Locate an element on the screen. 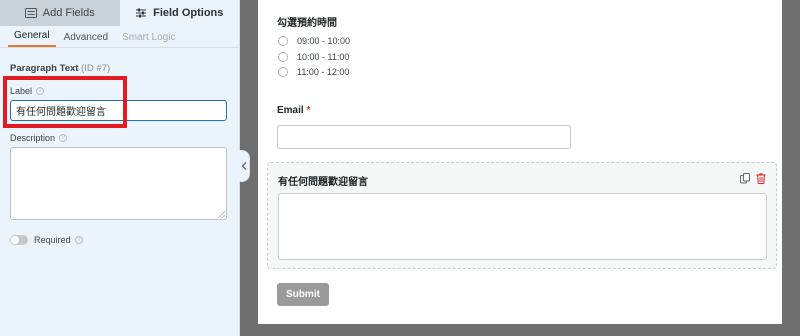 This screenshot has width=800, height=336. tab-add-fields: Add Fields is located at coordinates (60, 13).